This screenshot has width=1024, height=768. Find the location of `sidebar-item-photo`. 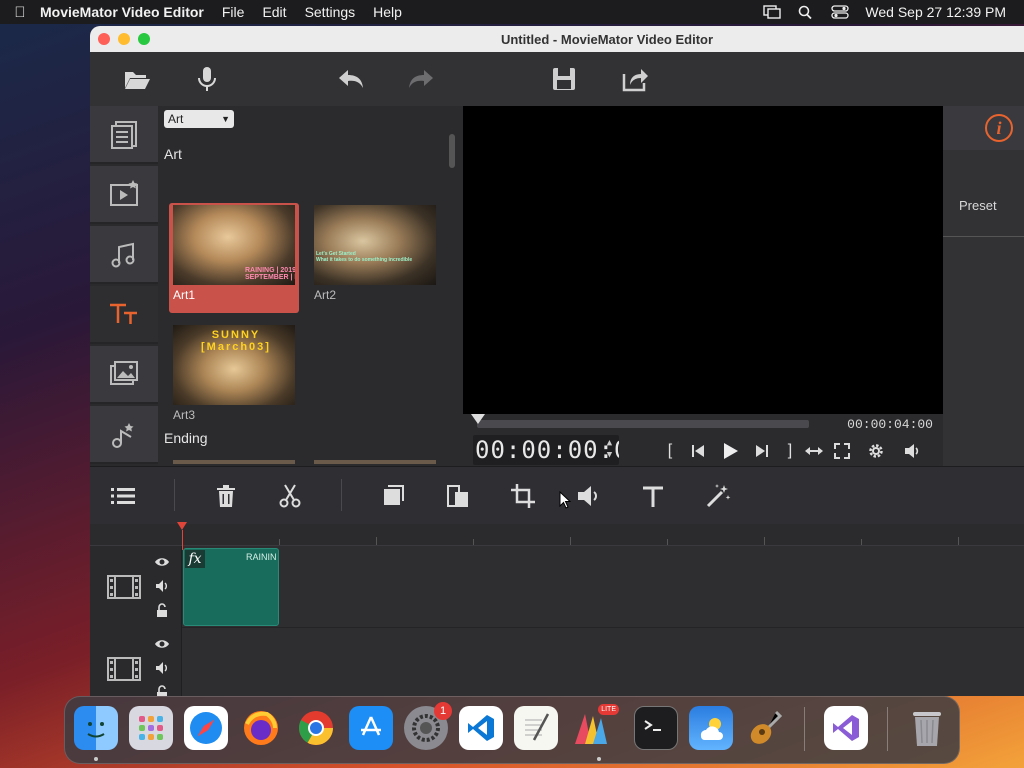

sidebar-item-photo is located at coordinates (124, 375).